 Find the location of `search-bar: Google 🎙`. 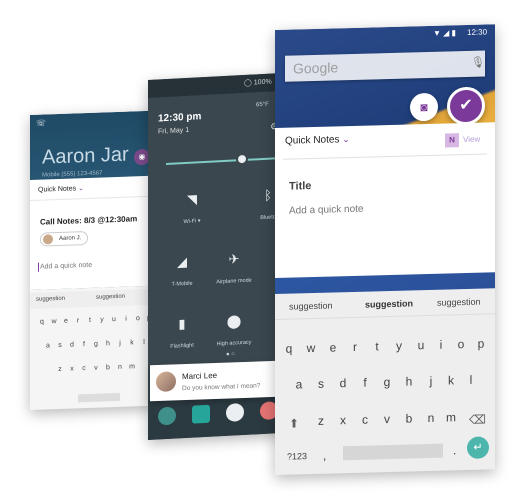

search-bar: Google 🎙 is located at coordinates (385, 66).